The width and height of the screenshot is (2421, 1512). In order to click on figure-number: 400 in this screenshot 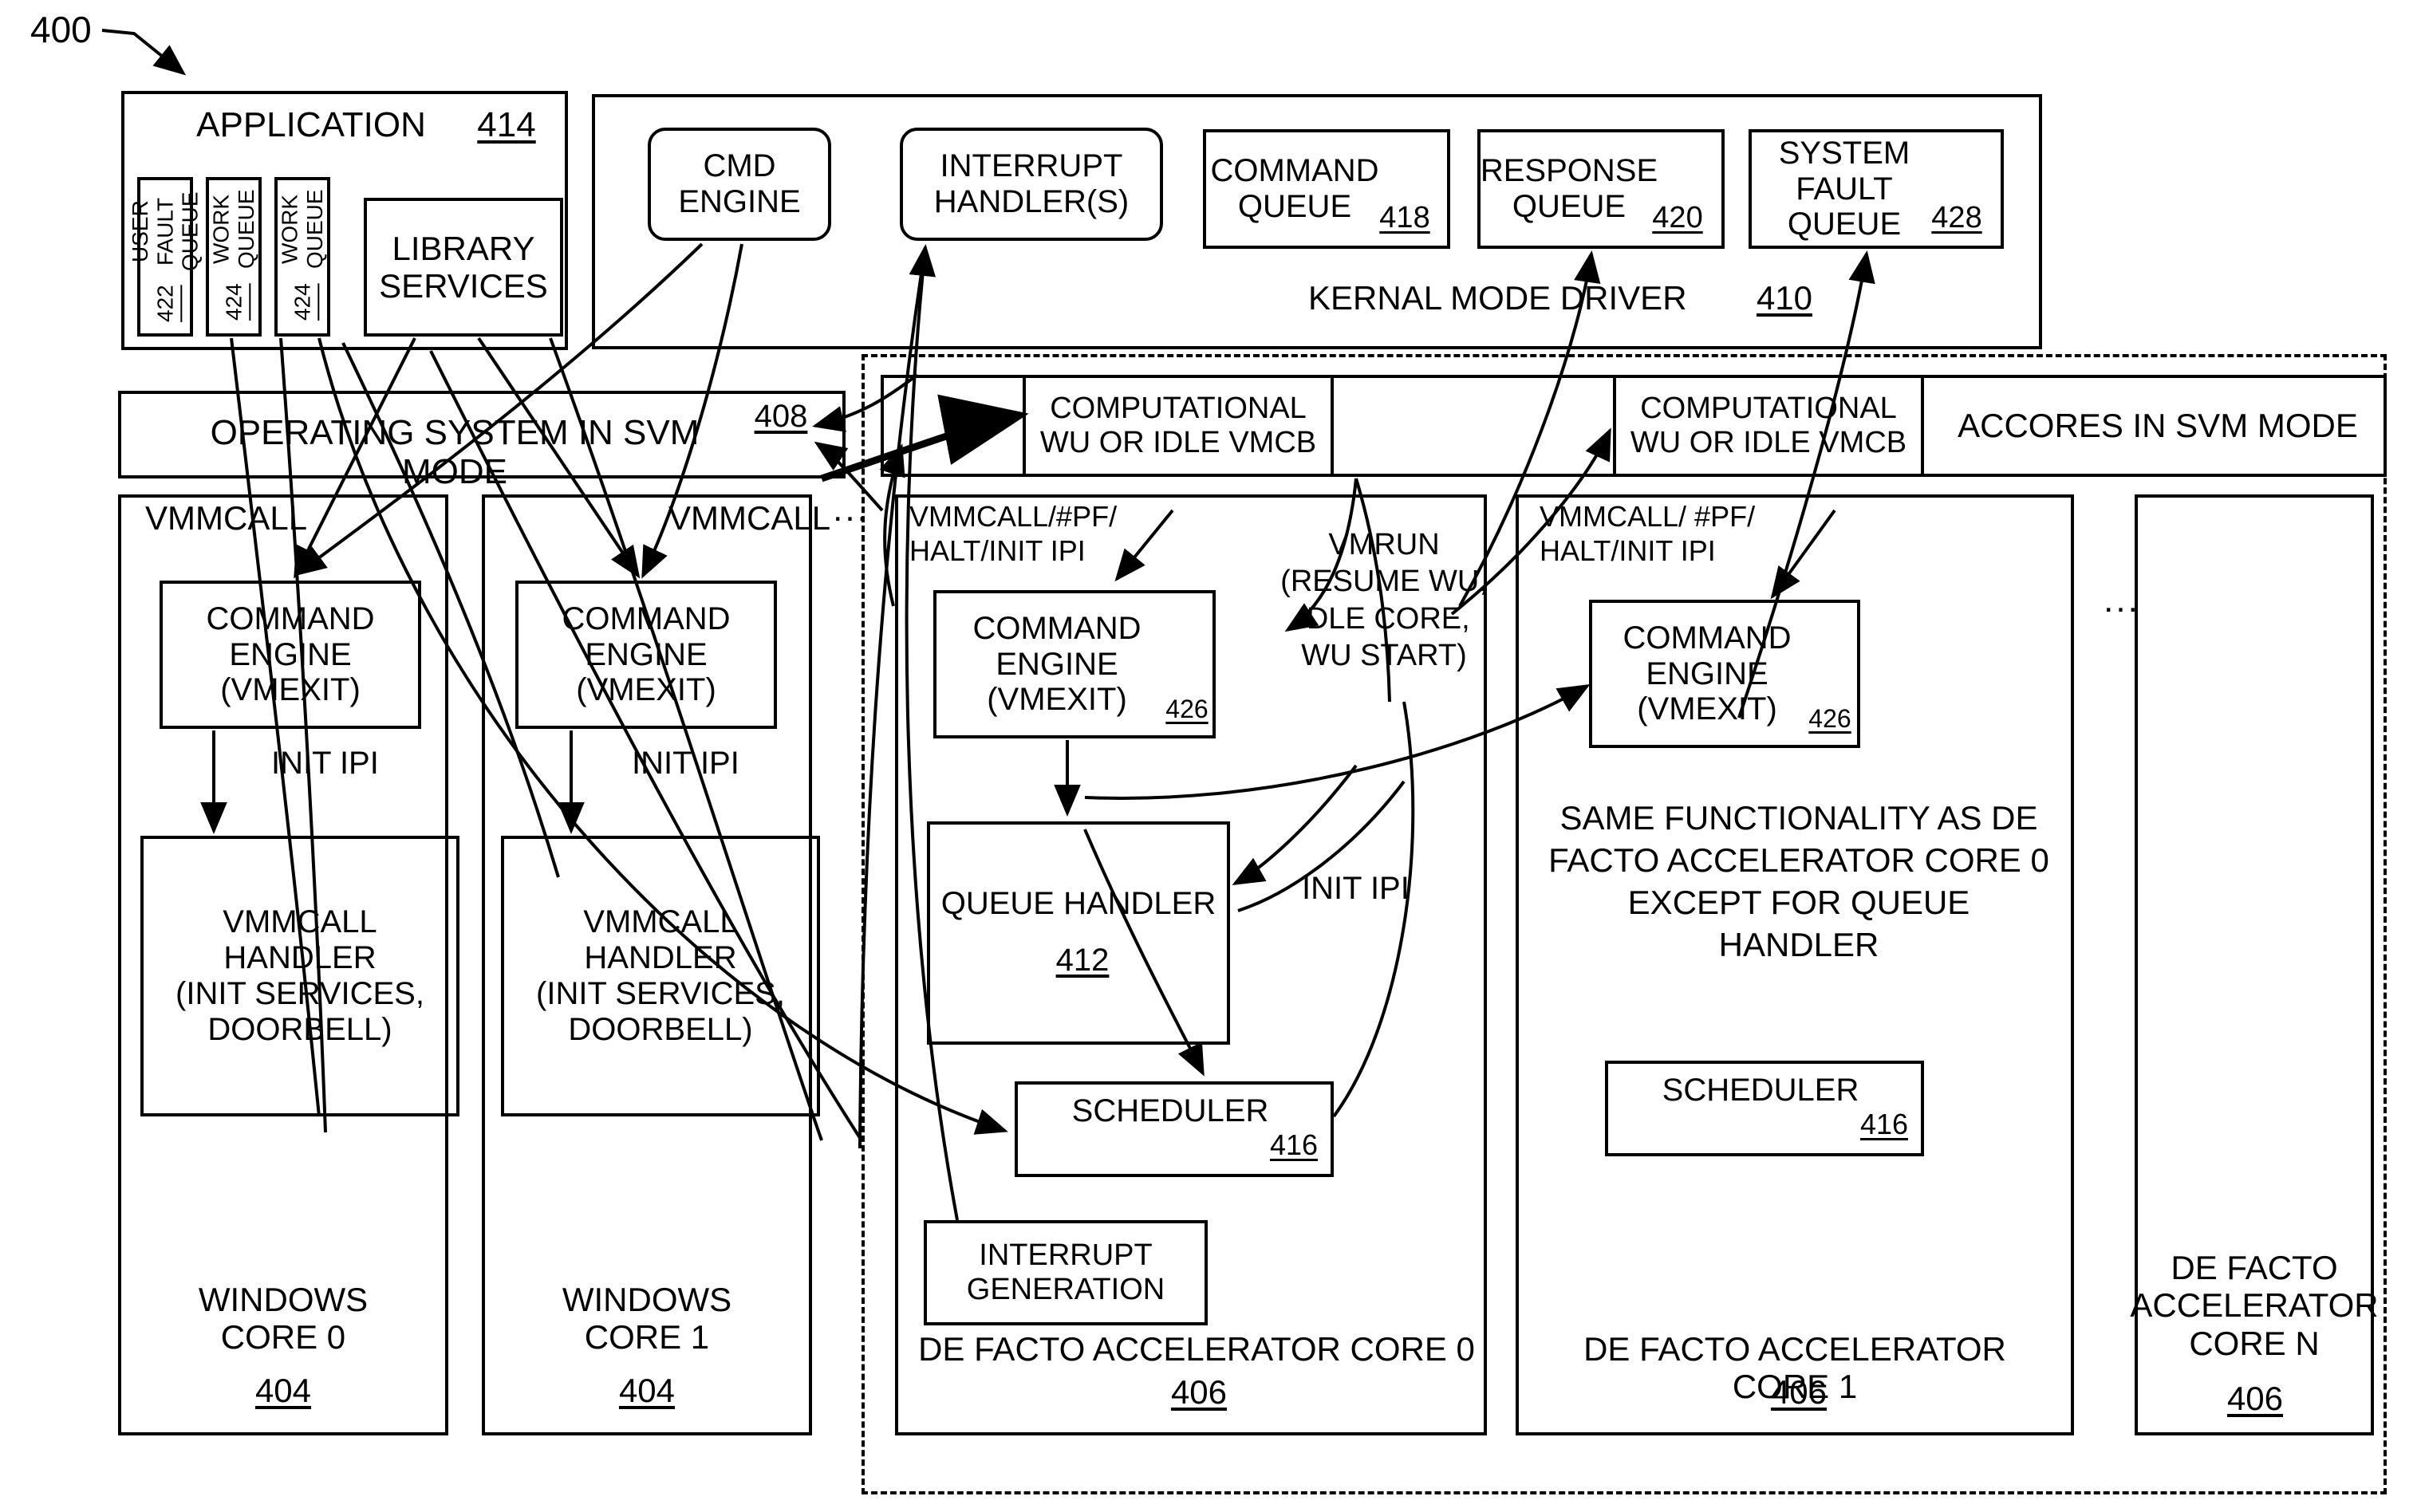, I will do `click(61, 30)`.